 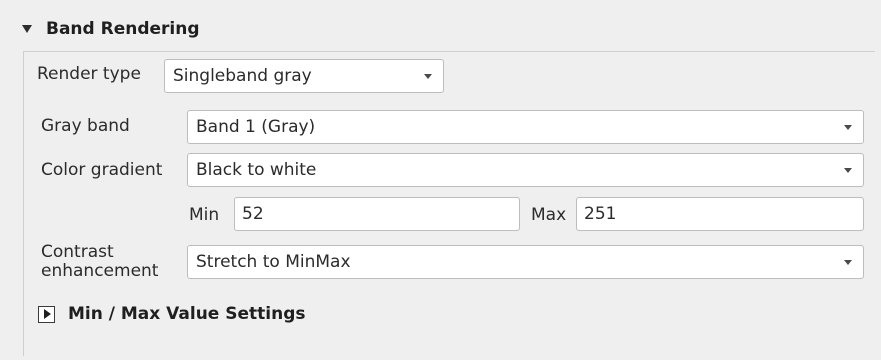 I want to click on color-gradient-label: Color gradient, so click(x=102, y=170).